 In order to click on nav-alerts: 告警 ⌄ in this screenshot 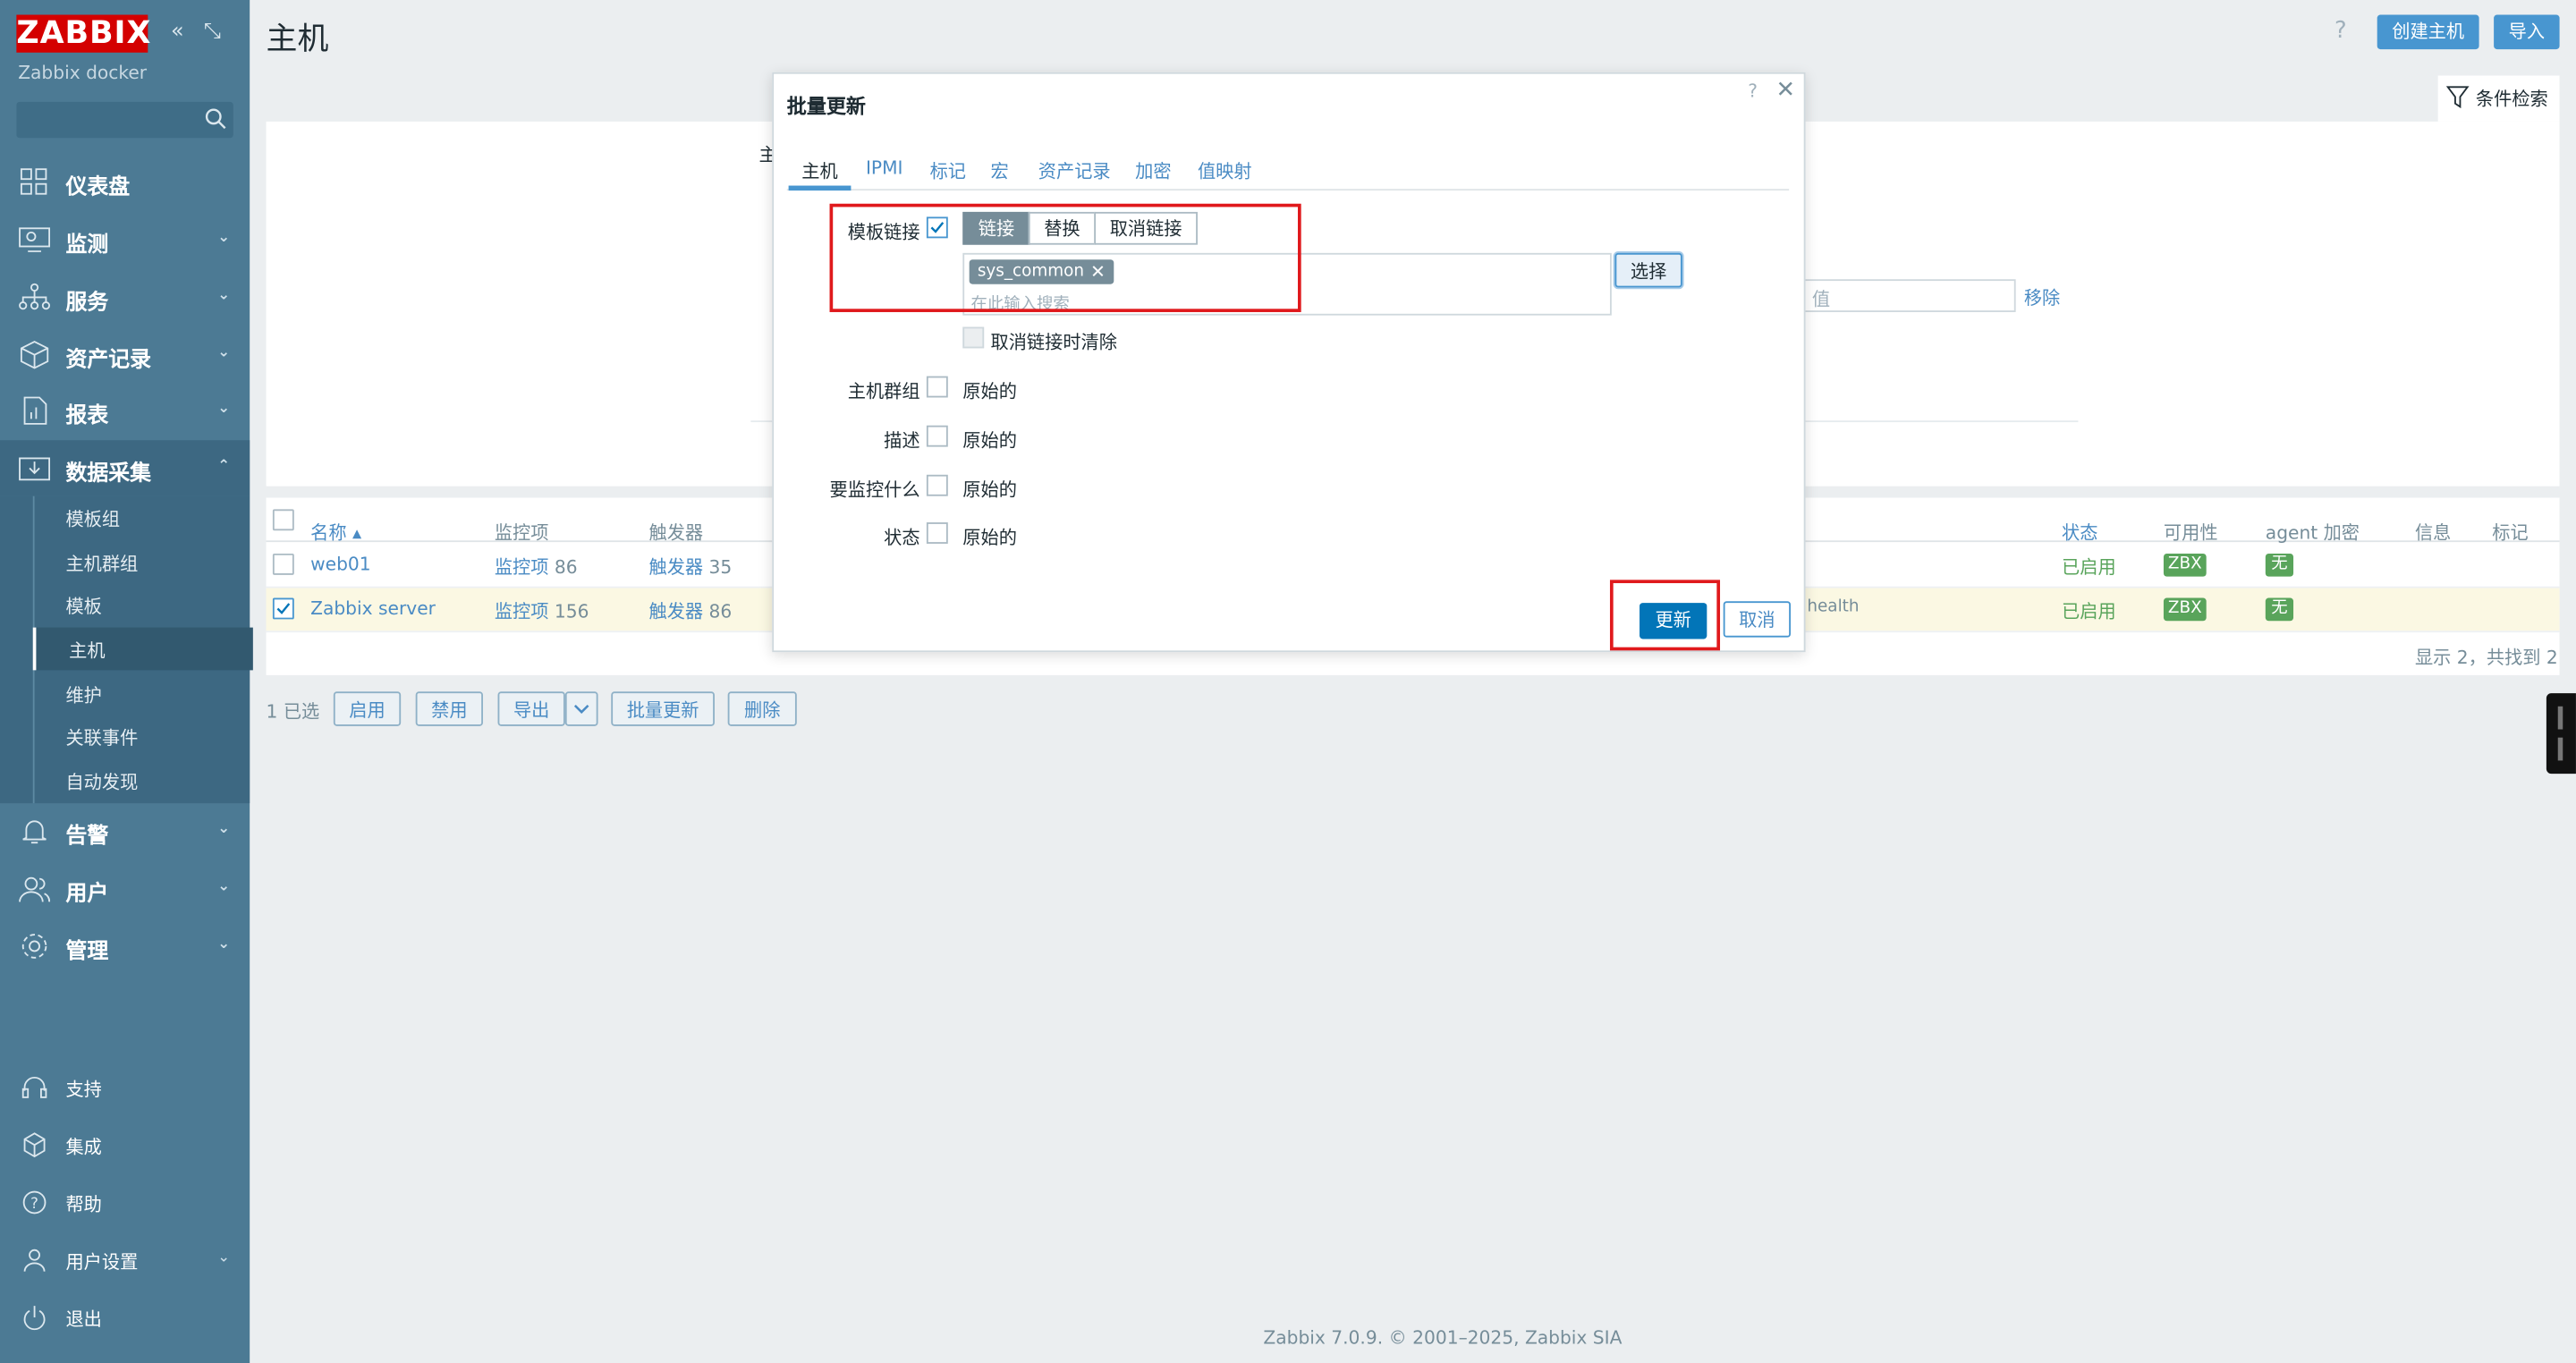, I will do `click(125, 831)`.